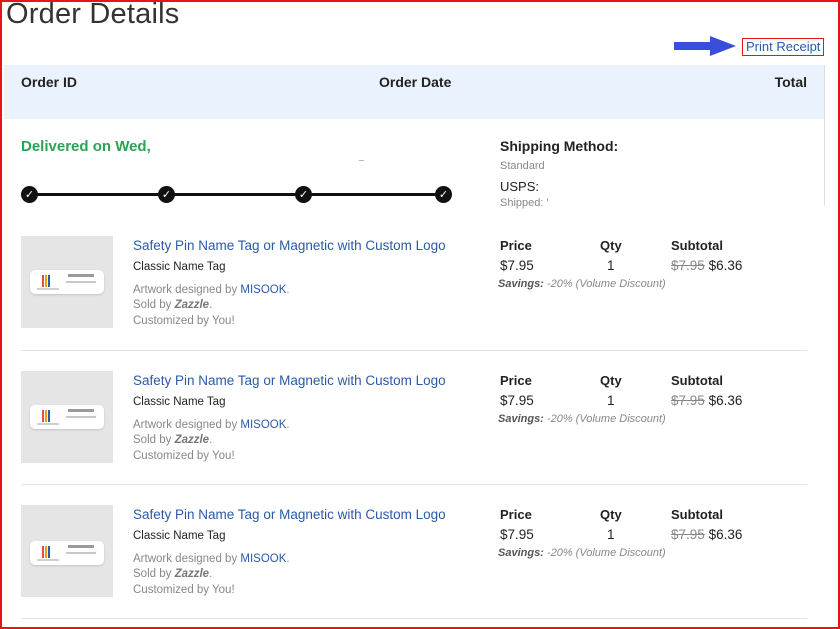 This screenshot has height=629, width=840. I want to click on progress-step-4-check-icon: ✓, so click(443, 194).